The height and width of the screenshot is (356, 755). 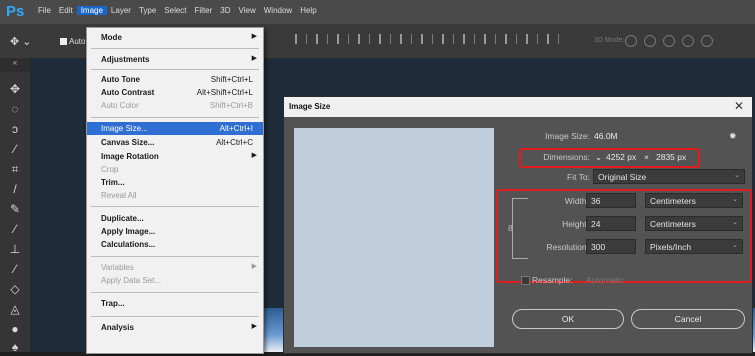 I want to click on eraser-icon: ◇, so click(x=15, y=289).